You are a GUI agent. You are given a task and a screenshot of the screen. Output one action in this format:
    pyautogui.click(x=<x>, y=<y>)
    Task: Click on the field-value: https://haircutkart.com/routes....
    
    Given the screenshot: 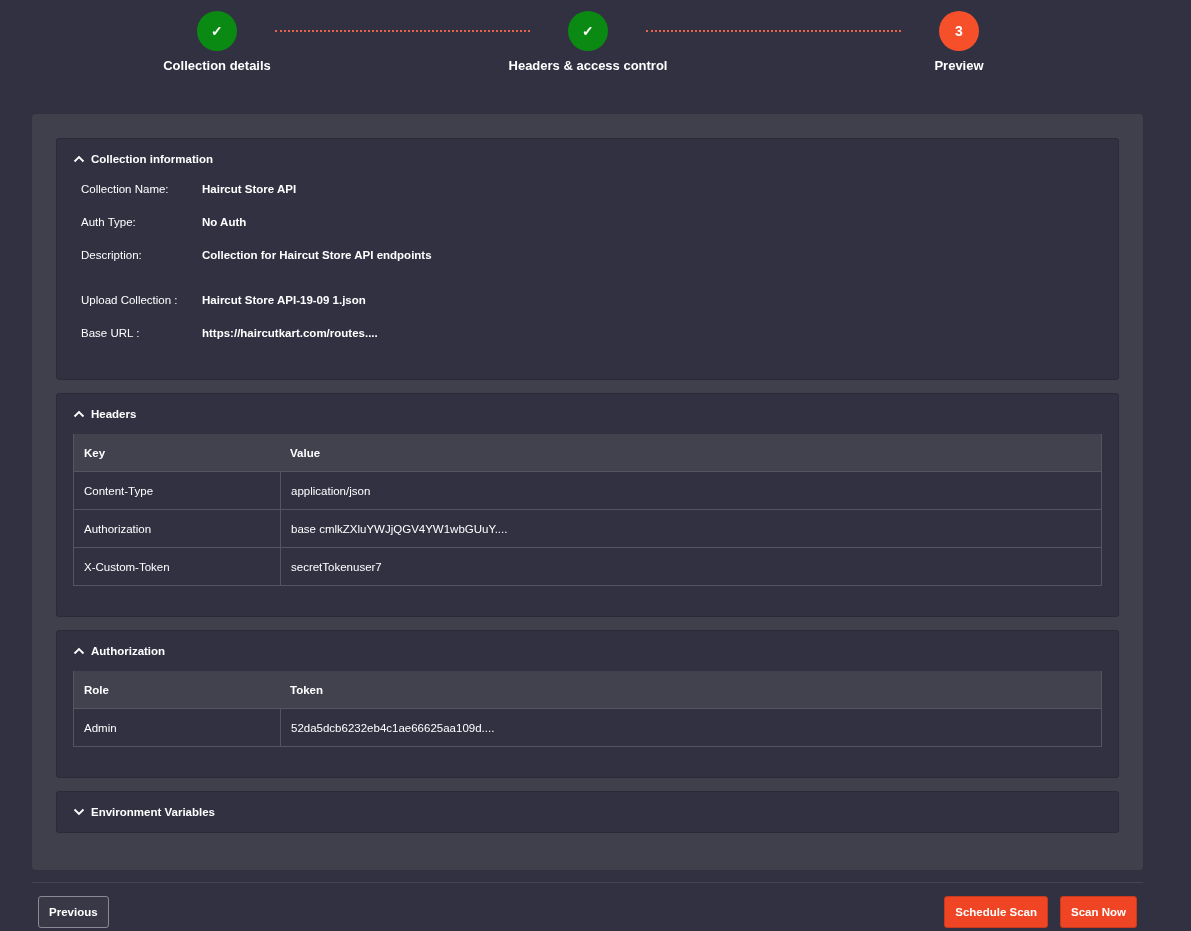 What is the action you would take?
    pyautogui.click(x=290, y=332)
    